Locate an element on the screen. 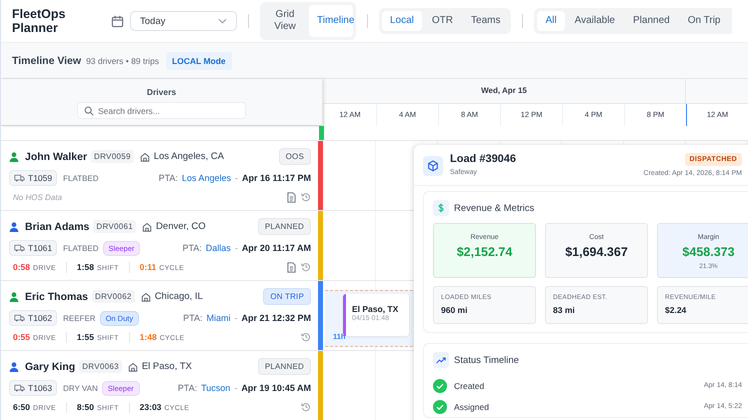 Image resolution: width=748 pixels, height=420 pixels. section-title: Status Timeline is located at coordinates (486, 360).